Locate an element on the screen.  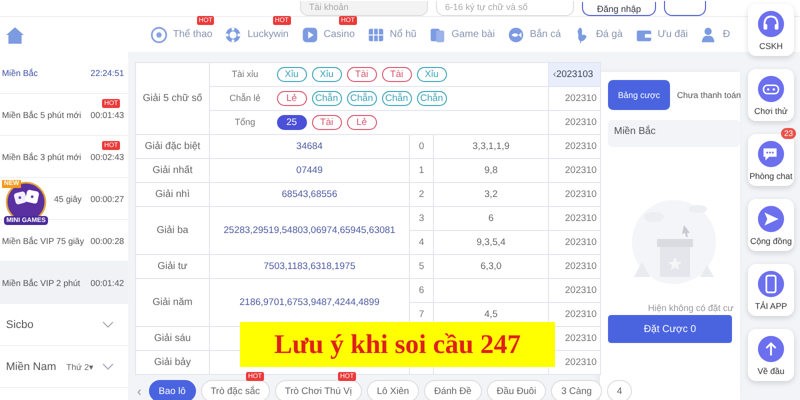
fish-icon is located at coordinates (515, 35).